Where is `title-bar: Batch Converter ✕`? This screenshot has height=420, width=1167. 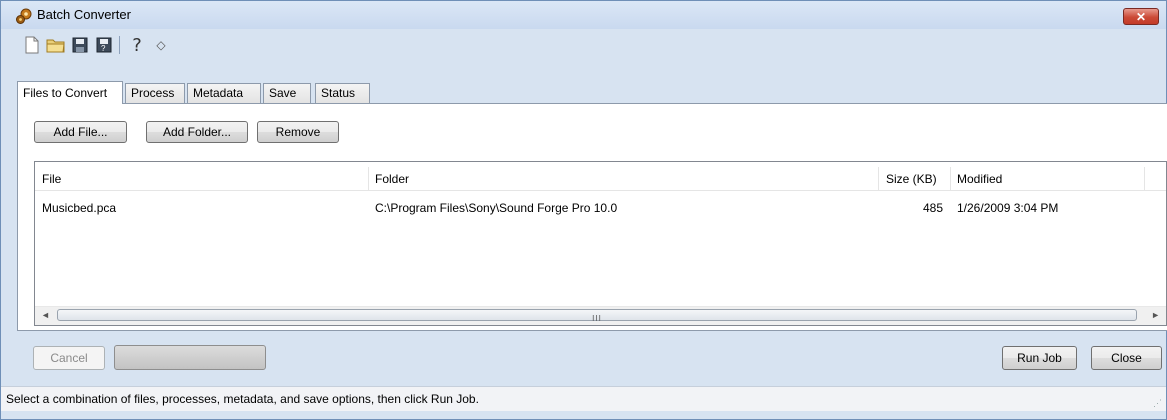
title-bar: Batch Converter ✕ is located at coordinates (583, 15).